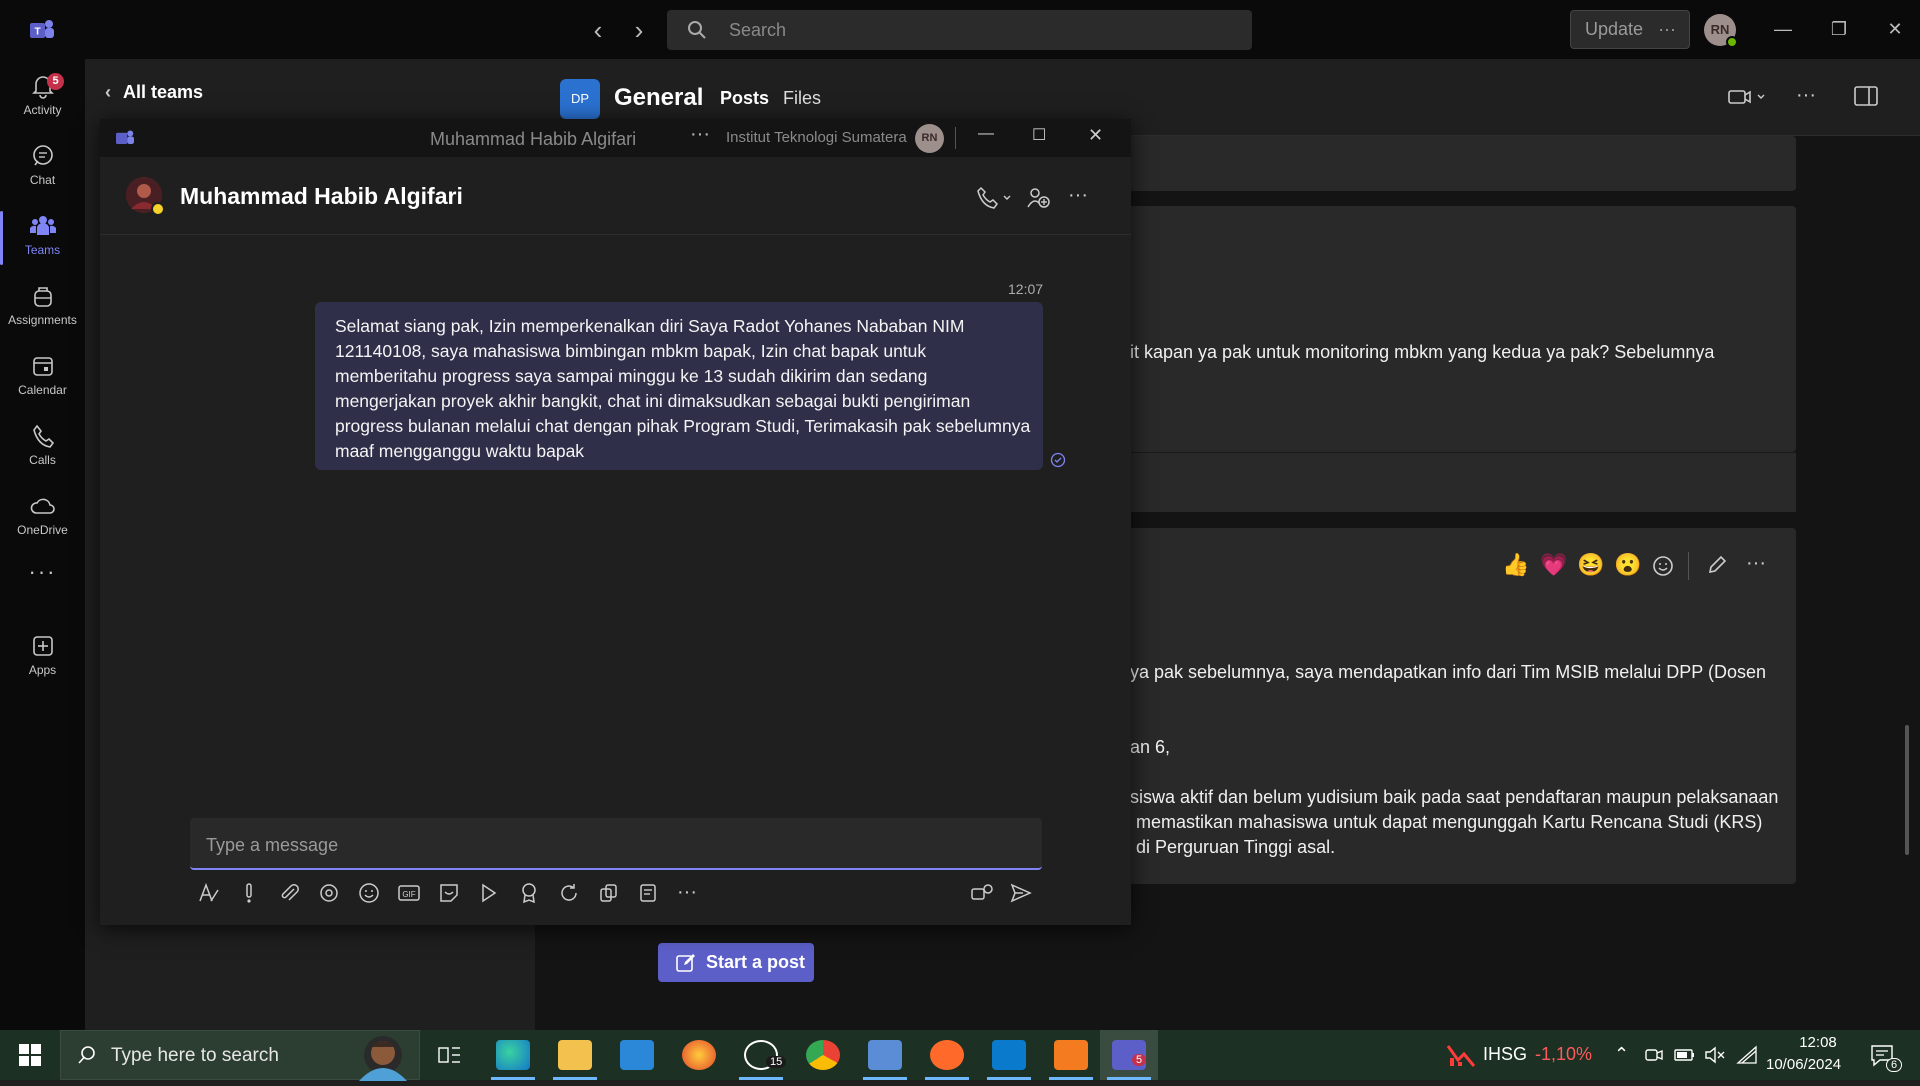 The width and height of the screenshot is (1920, 1086). What do you see at coordinates (699, 1055) in the screenshot?
I see `firefox-icon` at bounding box center [699, 1055].